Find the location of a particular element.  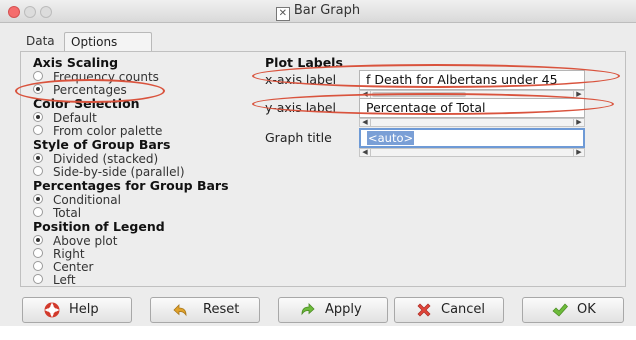

ok-button-label: OK is located at coordinates (586, 309).